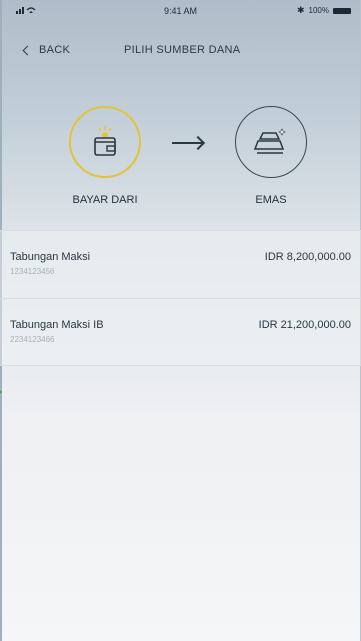 The image size is (361, 641). What do you see at coordinates (271, 200) in the screenshot?
I see `destination-label: EMAS` at bounding box center [271, 200].